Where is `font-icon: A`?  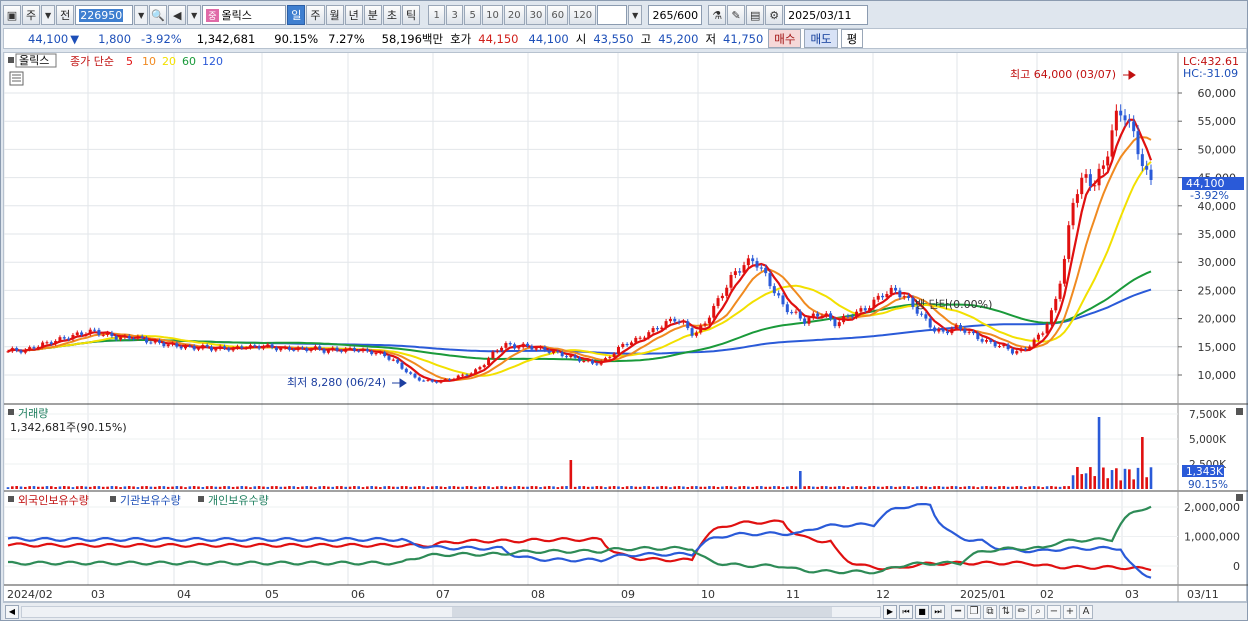
font-icon: A is located at coordinates (1086, 611).